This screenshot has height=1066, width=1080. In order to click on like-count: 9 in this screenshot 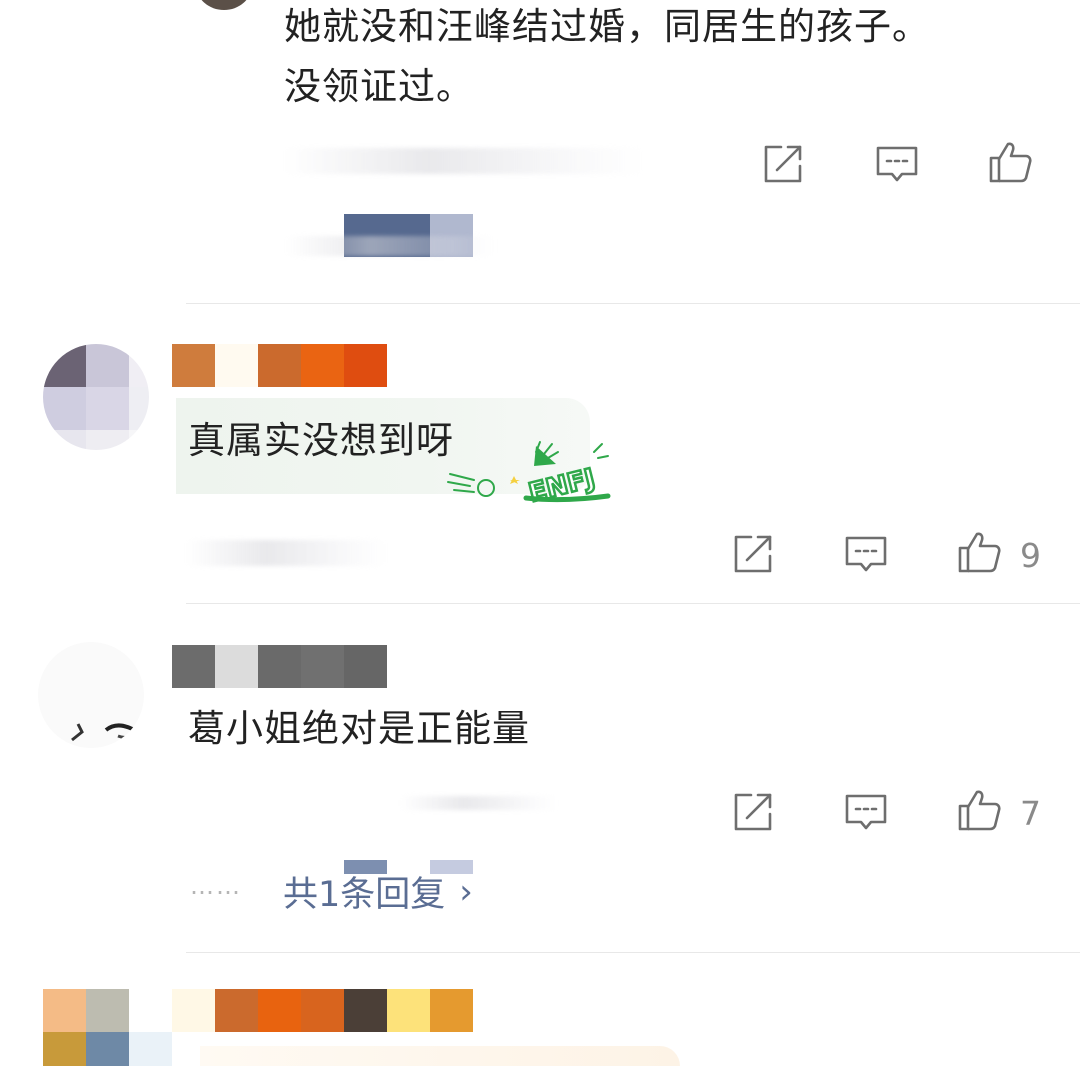, I will do `click(1030, 555)`.